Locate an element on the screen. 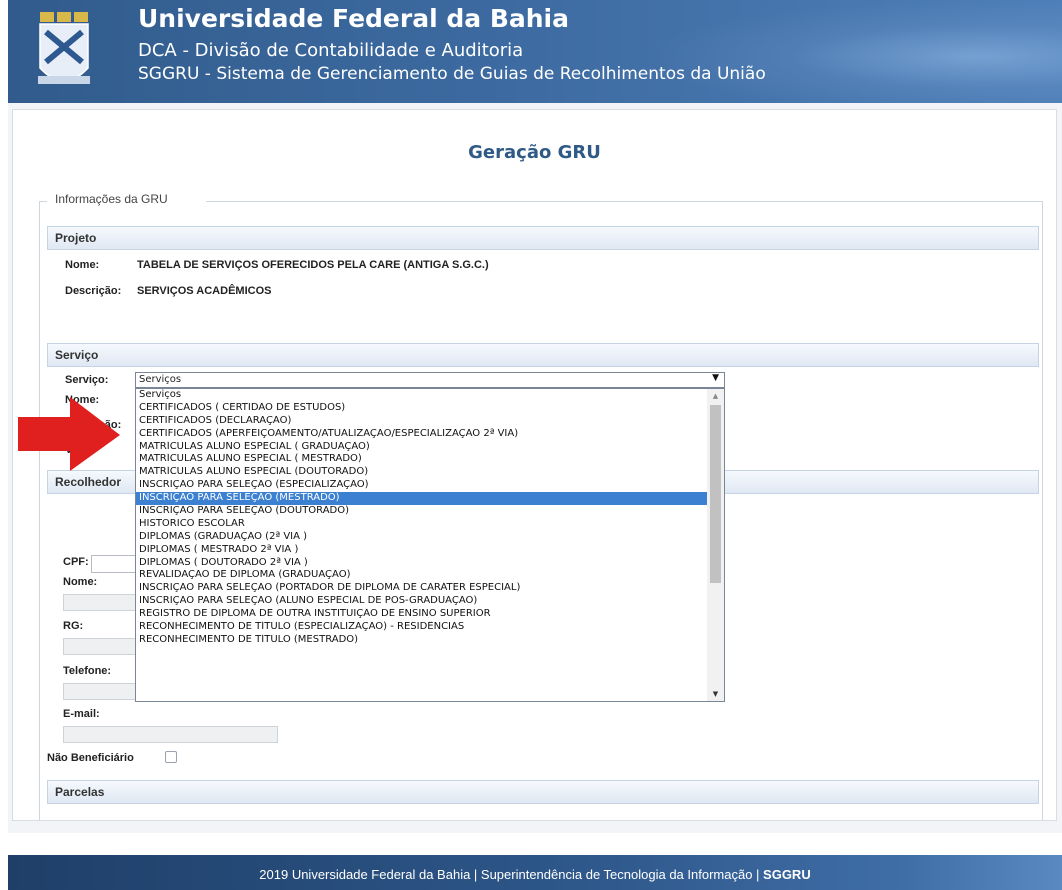 This screenshot has height=890, width=1062. section-parcelas: Parcelas is located at coordinates (543, 792).